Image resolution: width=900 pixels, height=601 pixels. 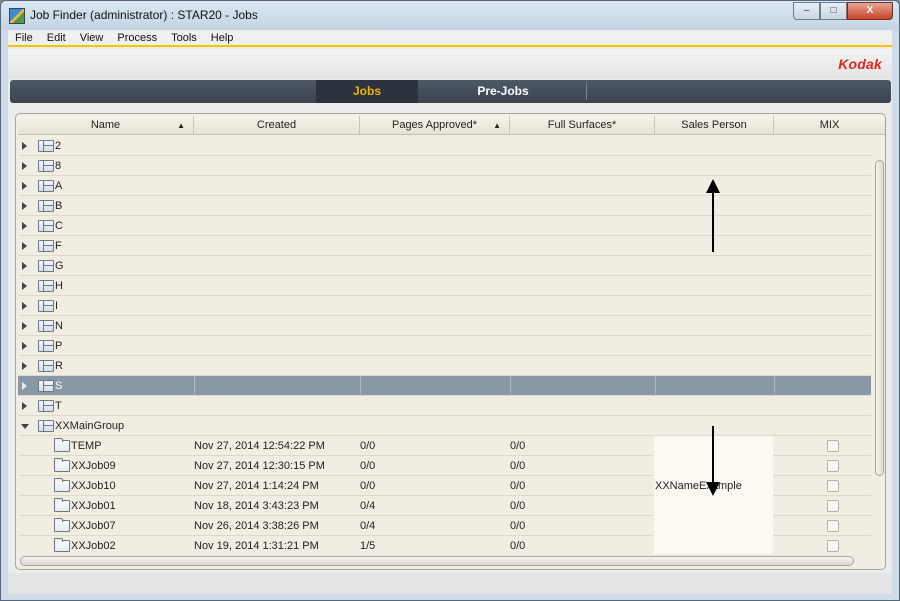 I want to click on group-row: T, so click(x=444, y=406).